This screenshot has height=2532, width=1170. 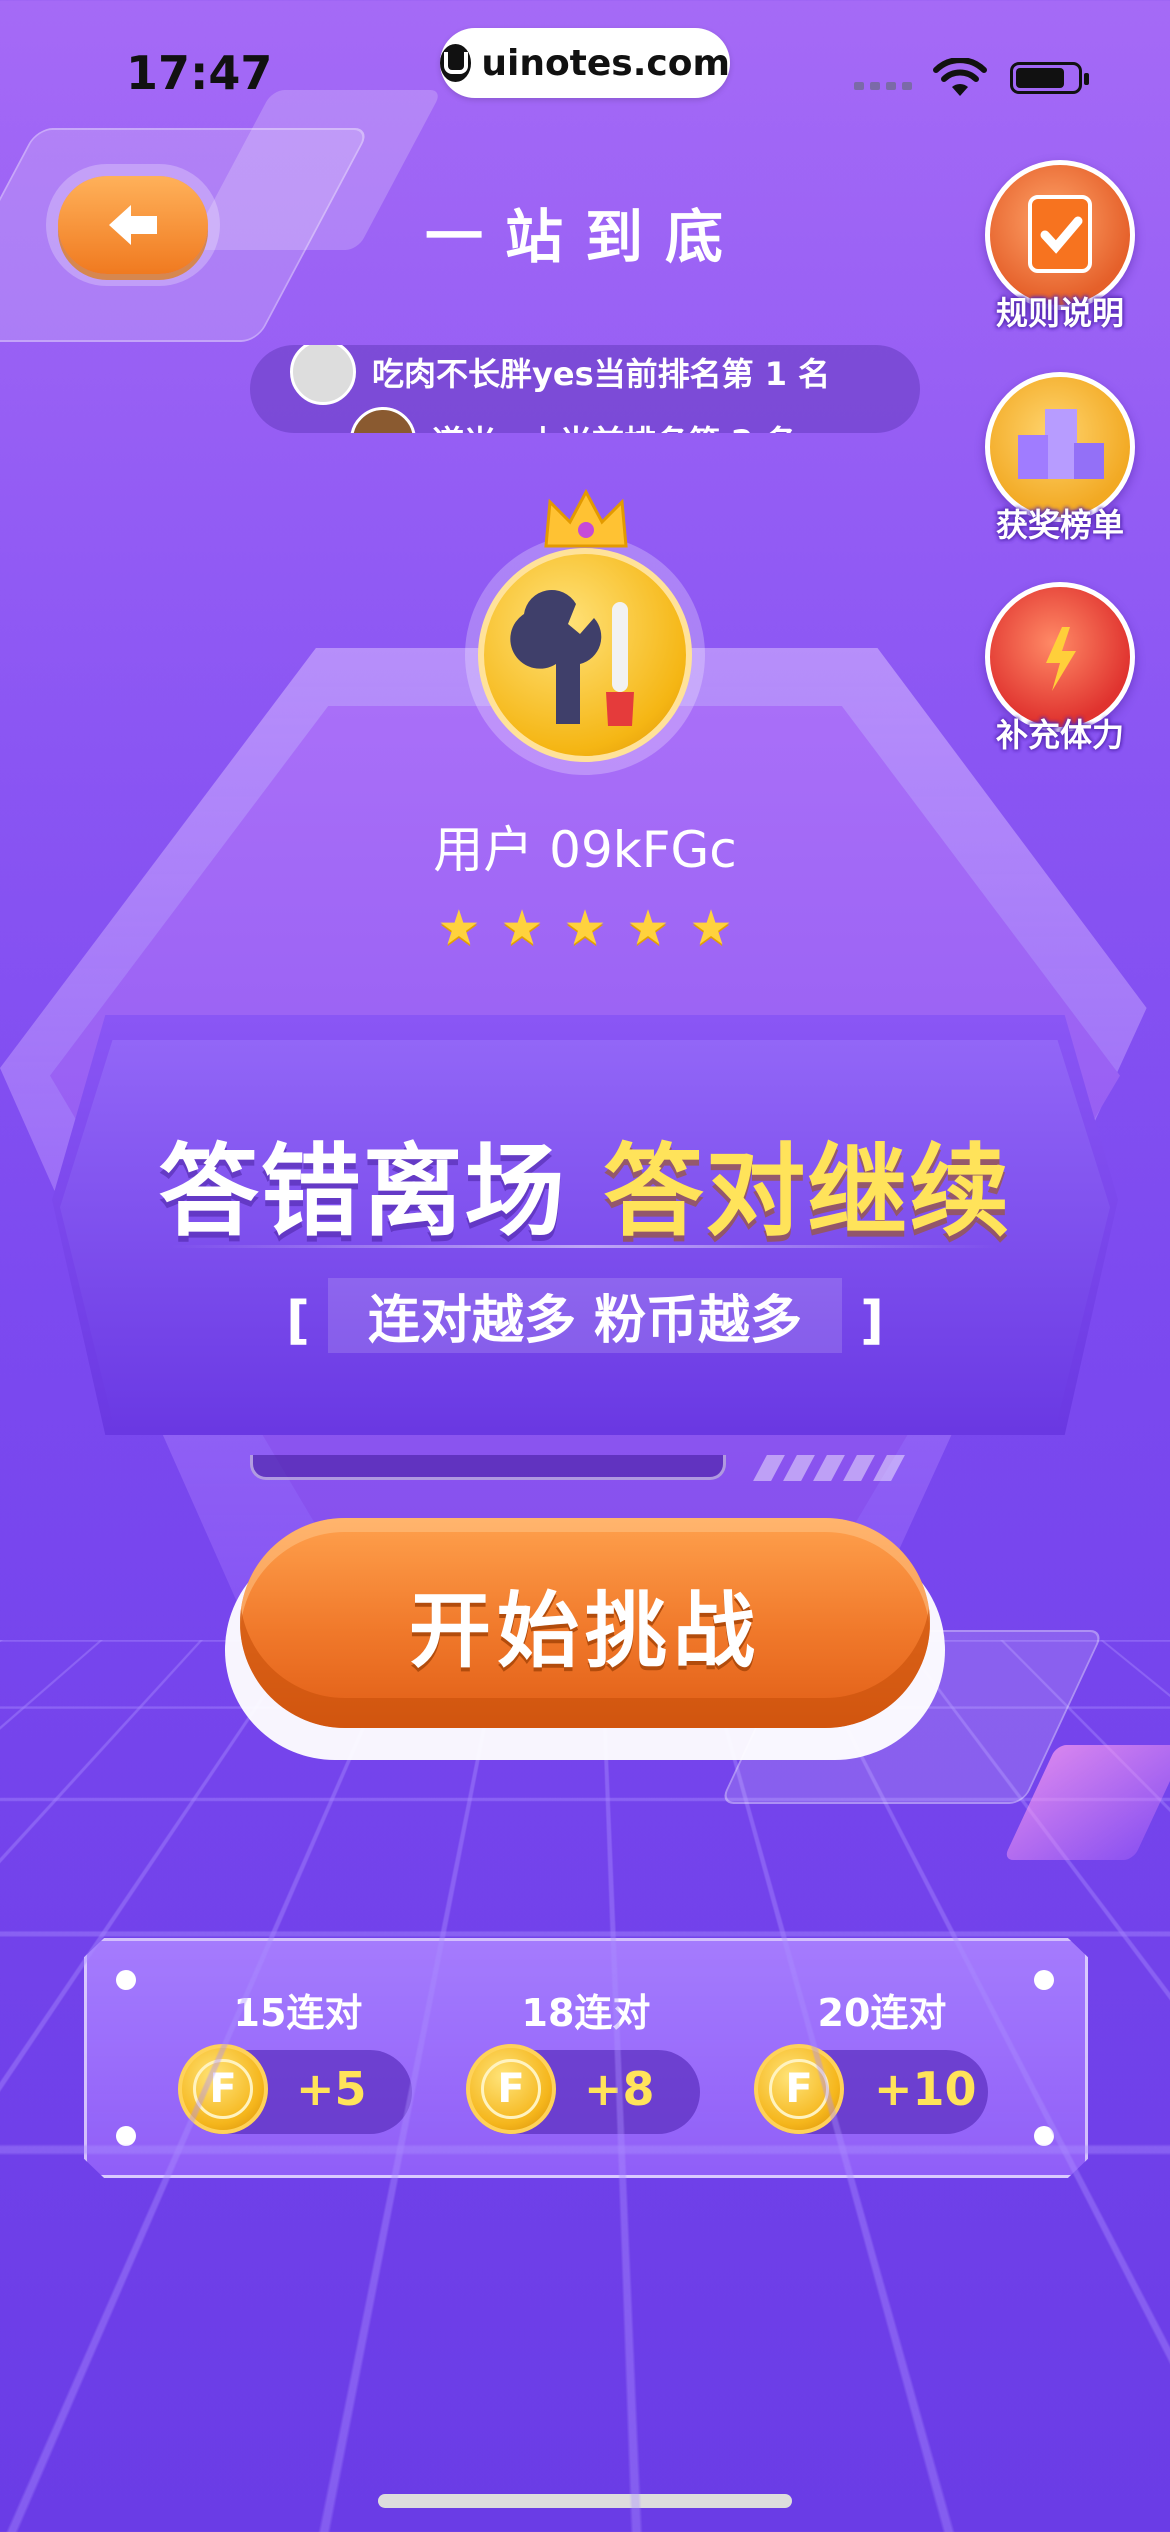 I want to click on url-pill: uinotes.com, so click(x=585, y=63).